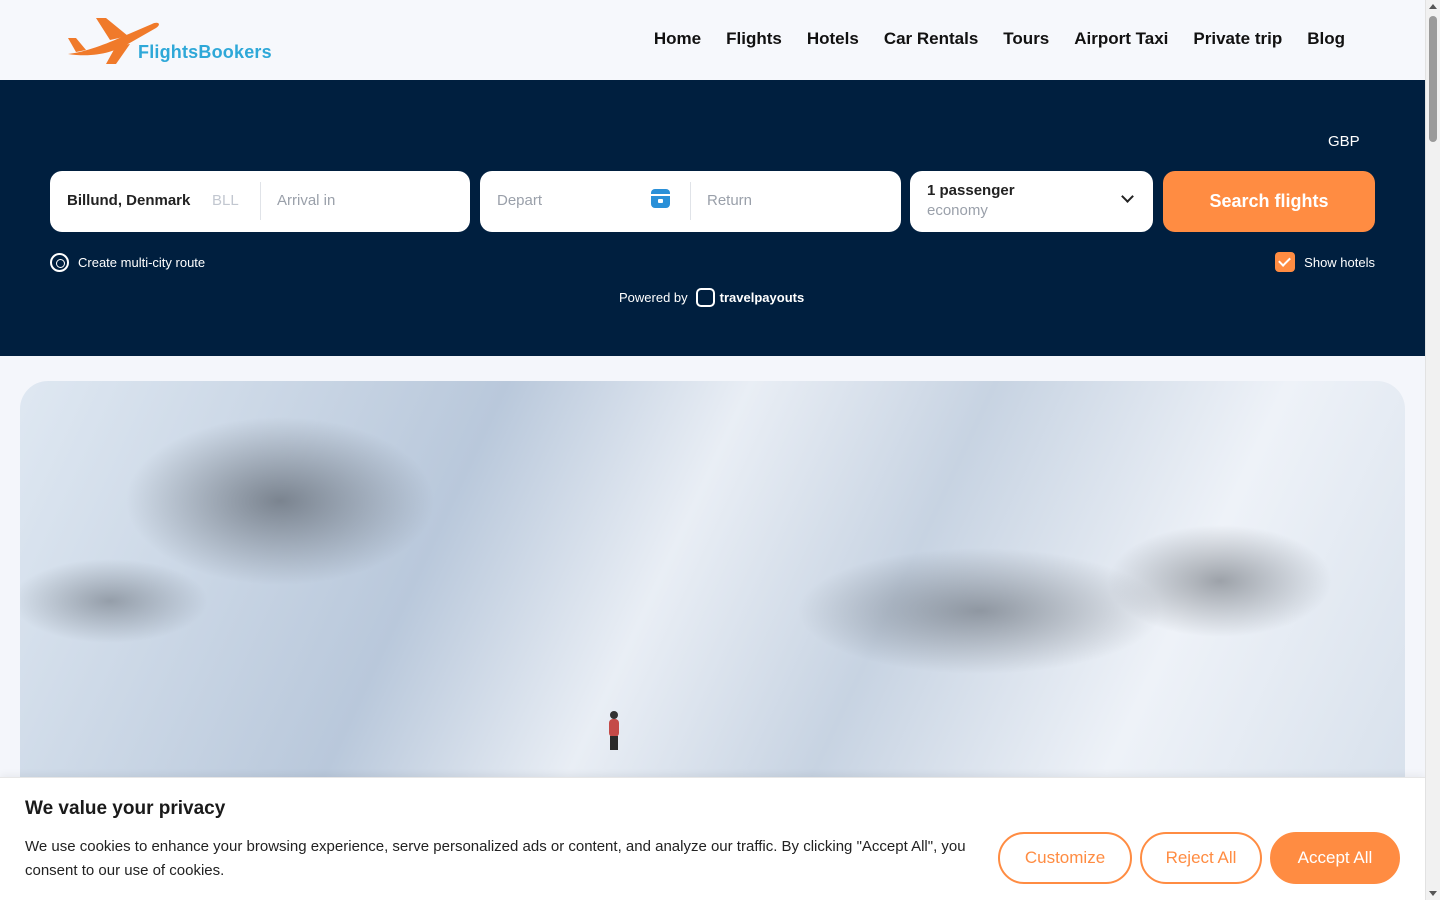 The width and height of the screenshot is (1440, 900). What do you see at coordinates (1269, 201) in the screenshot?
I see `search-flights-button: Search flights` at bounding box center [1269, 201].